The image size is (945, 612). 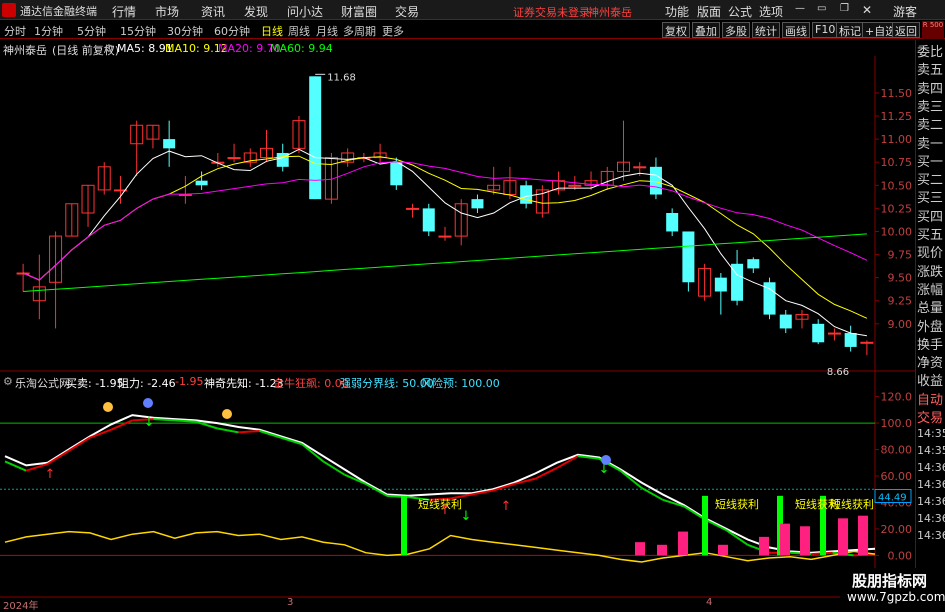 What do you see at coordinates (930, 364) in the screenshot?
I see `right-panel-item: 净资` at bounding box center [930, 364].